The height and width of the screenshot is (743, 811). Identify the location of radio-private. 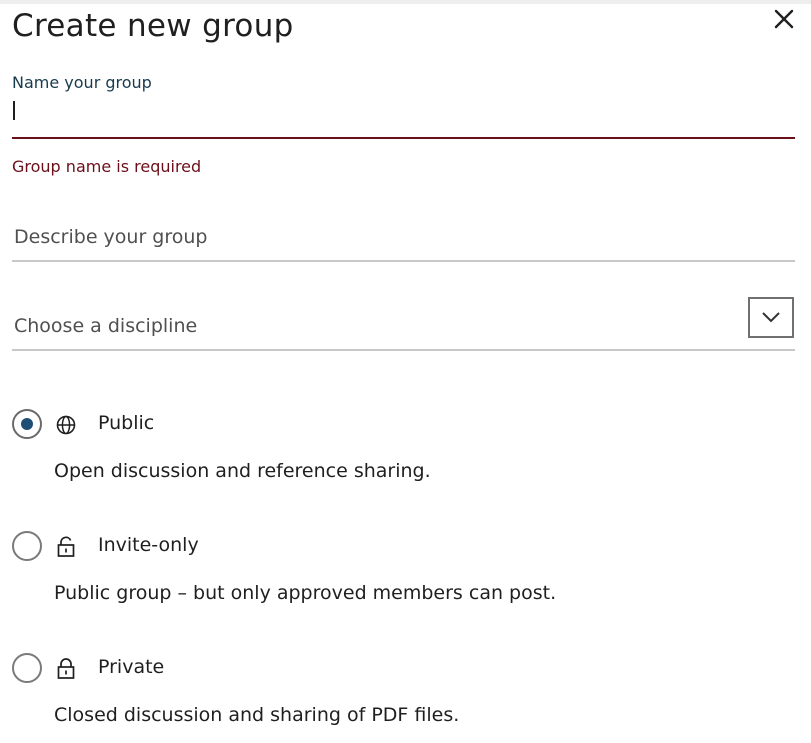
(27, 668).